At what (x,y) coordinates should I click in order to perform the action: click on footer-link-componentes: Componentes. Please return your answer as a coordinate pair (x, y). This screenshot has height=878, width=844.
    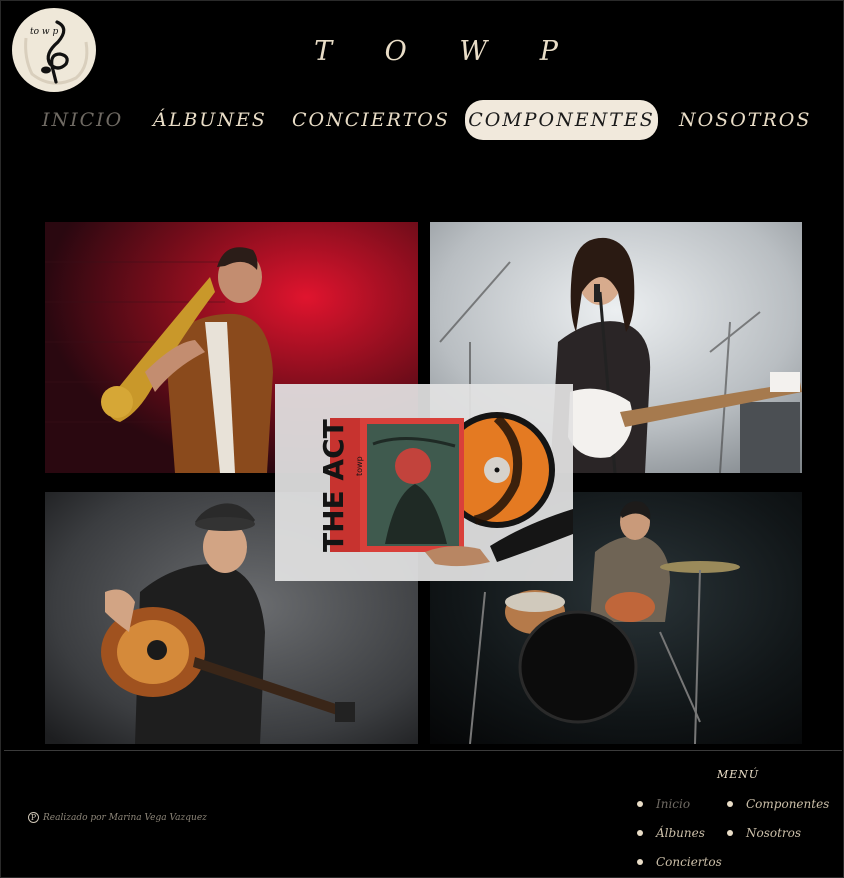
    Looking at the image, I should click on (777, 804).